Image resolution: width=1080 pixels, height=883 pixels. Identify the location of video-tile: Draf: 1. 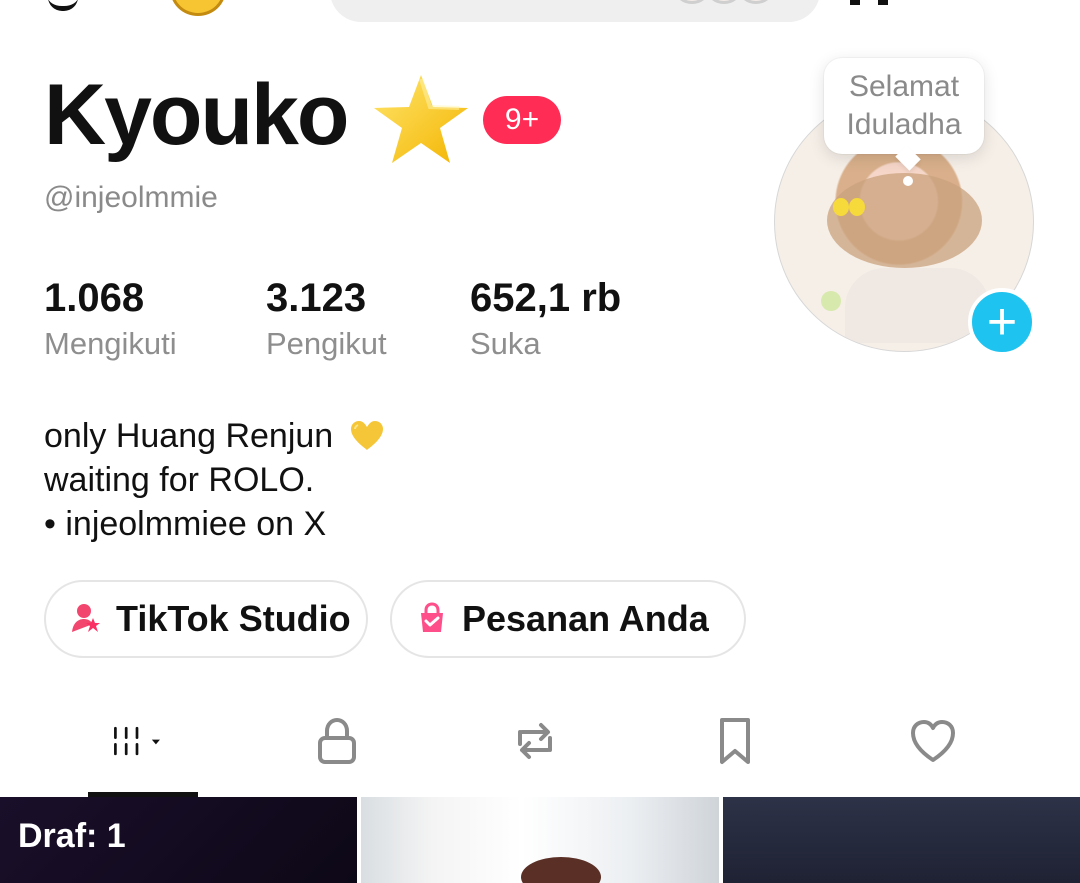
(178, 840).